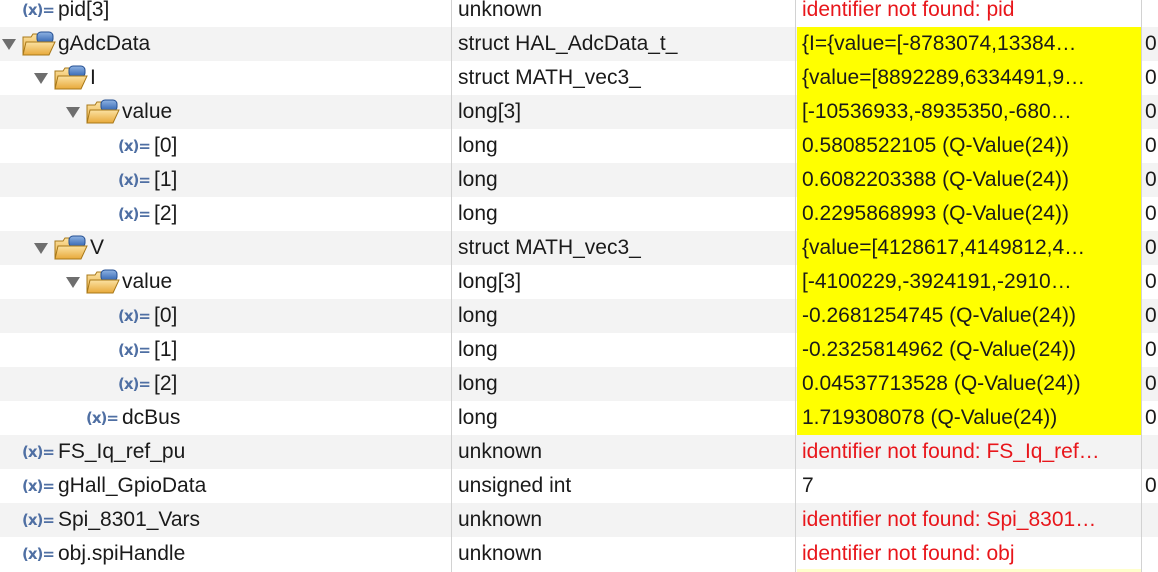 This screenshot has height=572, width=1158. What do you see at coordinates (132, 485) in the screenshot?
I see `variable-name: gHall_GpioData` at bounding box center [132, 485].